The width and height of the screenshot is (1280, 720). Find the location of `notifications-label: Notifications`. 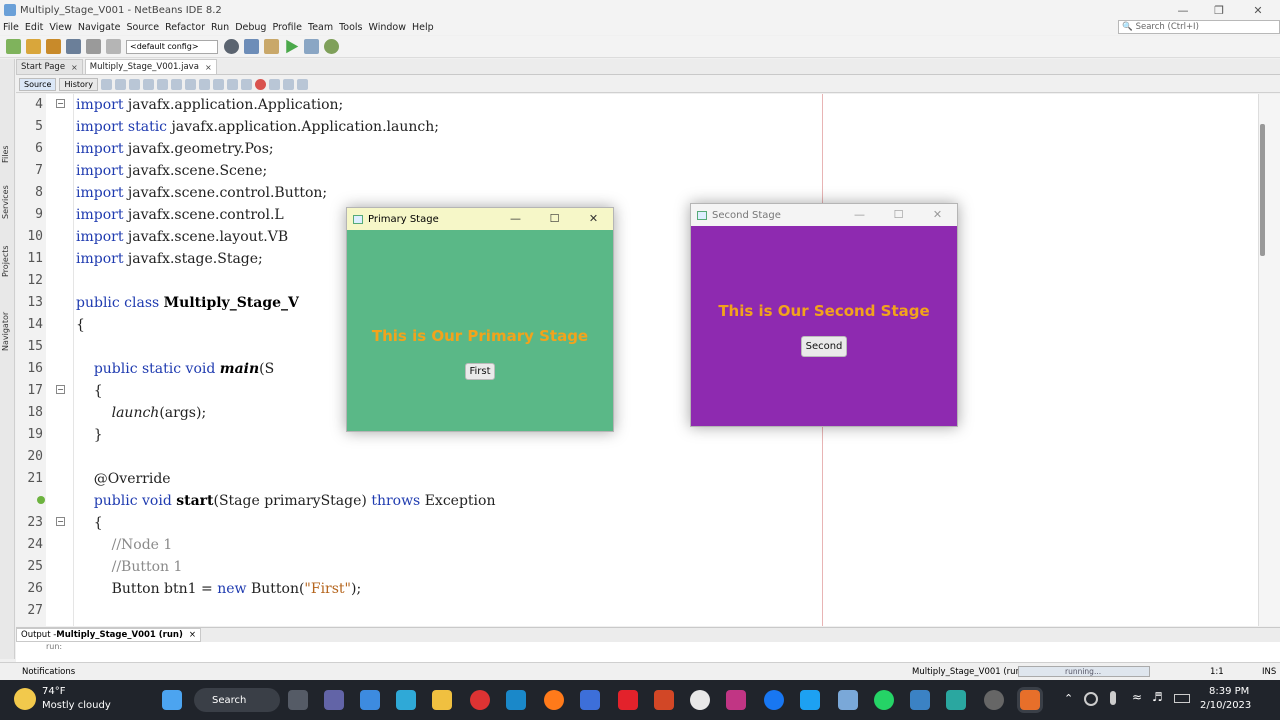

notifications-label: Notifications is located at coordinates (48, 672).